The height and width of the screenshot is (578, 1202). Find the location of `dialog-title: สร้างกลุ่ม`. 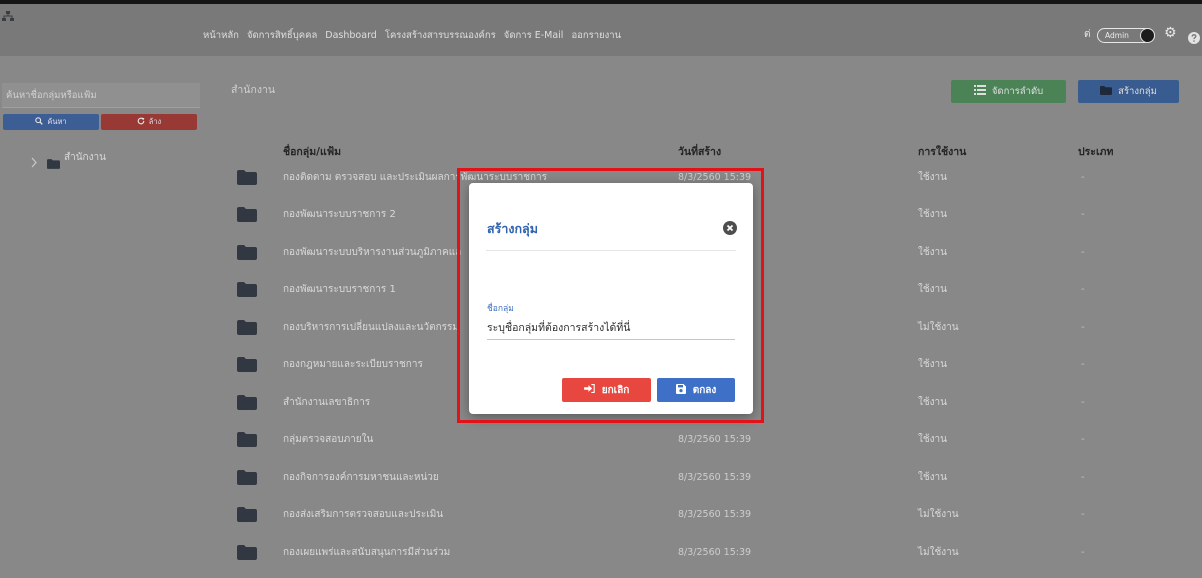

dialog-title: สร้างกลุ่ม is located at coordinates (512, 228).